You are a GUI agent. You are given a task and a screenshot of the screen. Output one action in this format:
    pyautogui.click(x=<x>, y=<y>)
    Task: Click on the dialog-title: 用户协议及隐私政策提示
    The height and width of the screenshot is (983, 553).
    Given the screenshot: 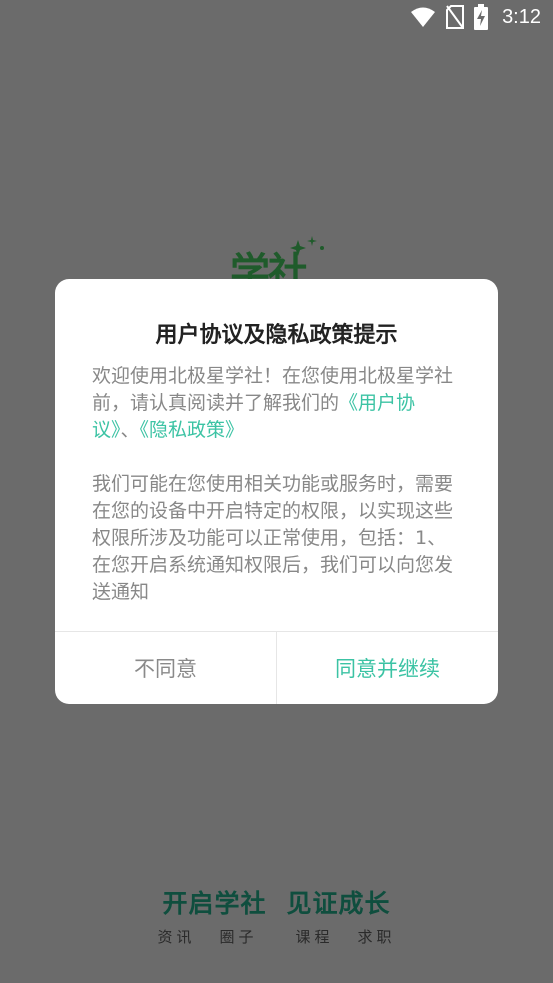 What is the action you would take?
    pyautogui.click(x=276, y=335)
    